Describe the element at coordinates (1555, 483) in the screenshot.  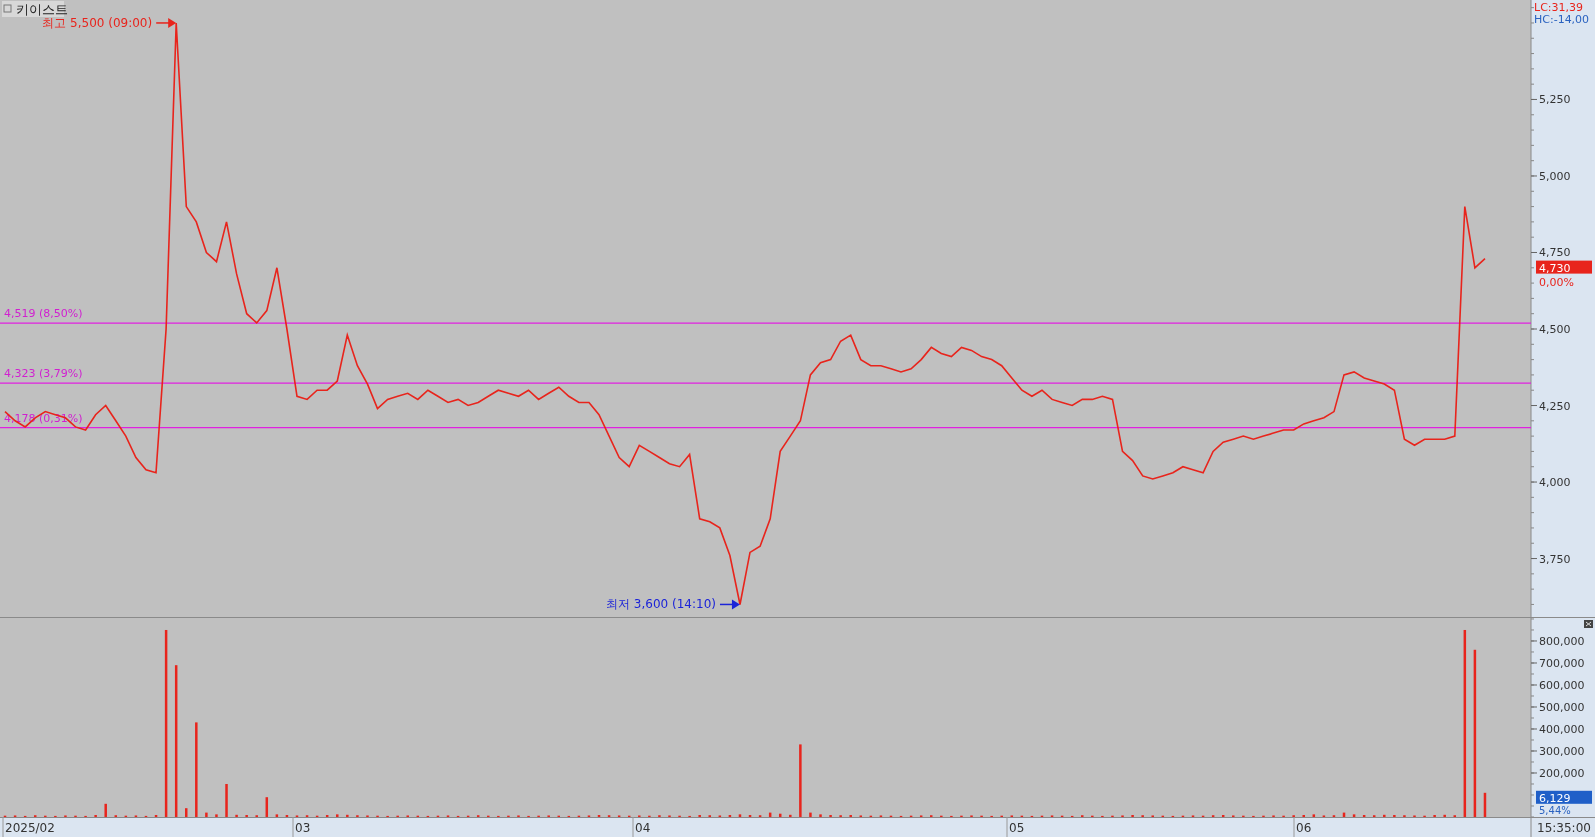
I see `axis-tick-label: 4,000` at that location.